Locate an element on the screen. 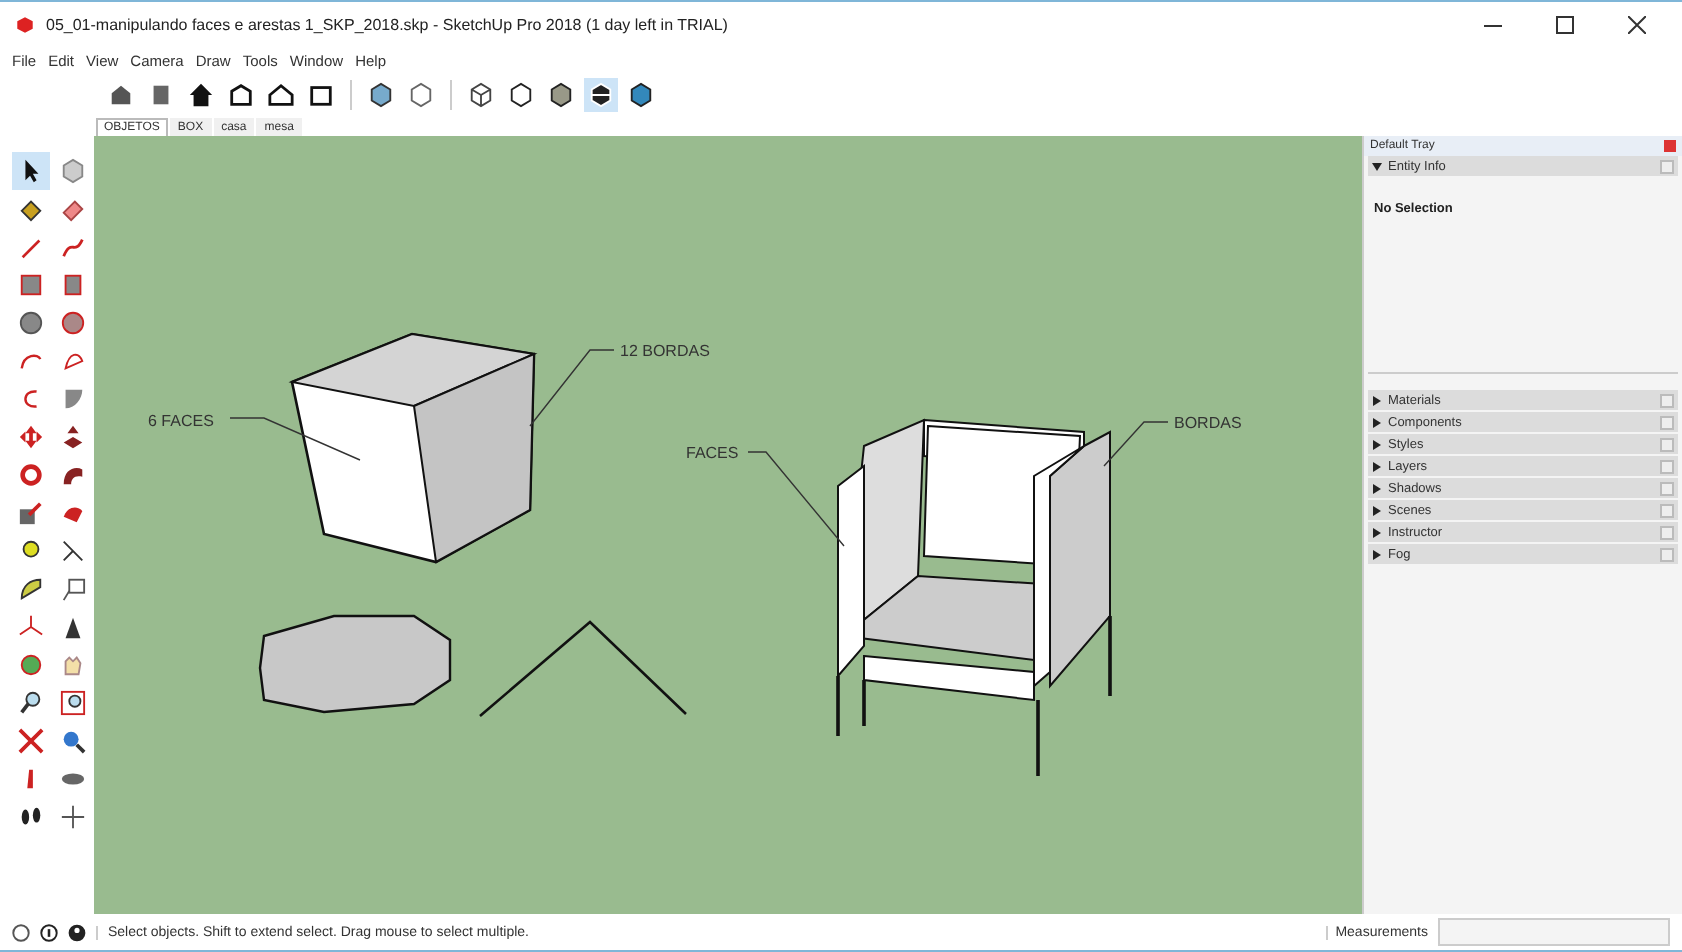 This screenshot has width=1682, height=952. annotation-label: 12 BORDAS is located at coordinates (665, 351).